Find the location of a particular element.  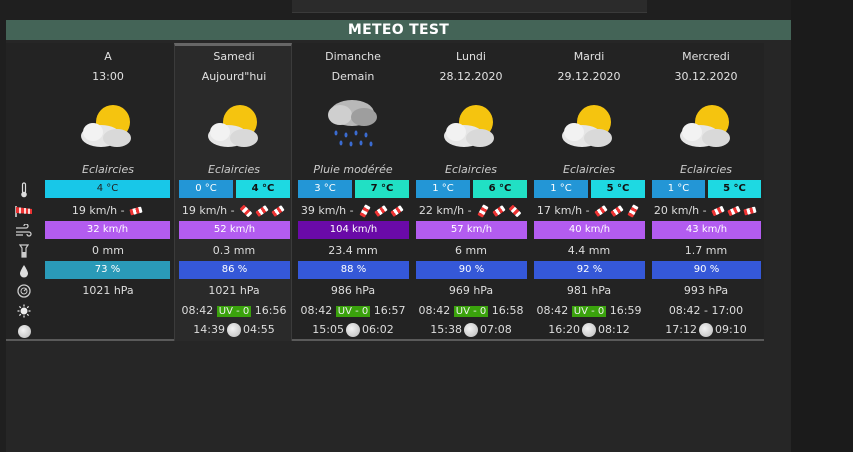

rain-amount: 6 mm is located at coordinates (471, 250).